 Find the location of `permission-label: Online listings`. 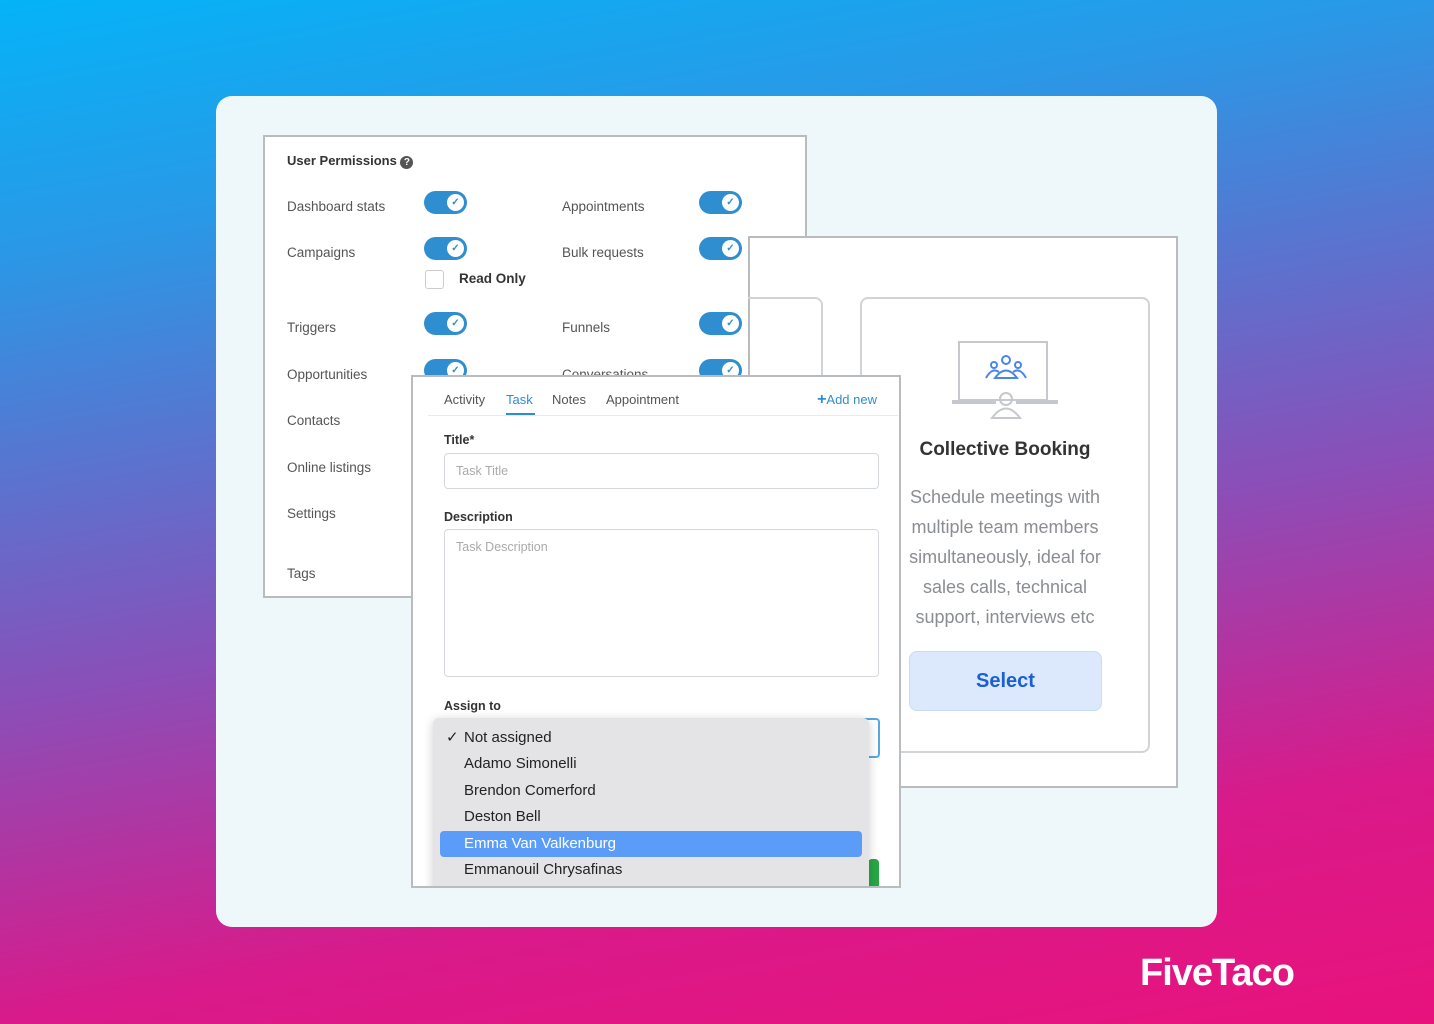

permission-label: Online listings is located at coordinates (329, 467).